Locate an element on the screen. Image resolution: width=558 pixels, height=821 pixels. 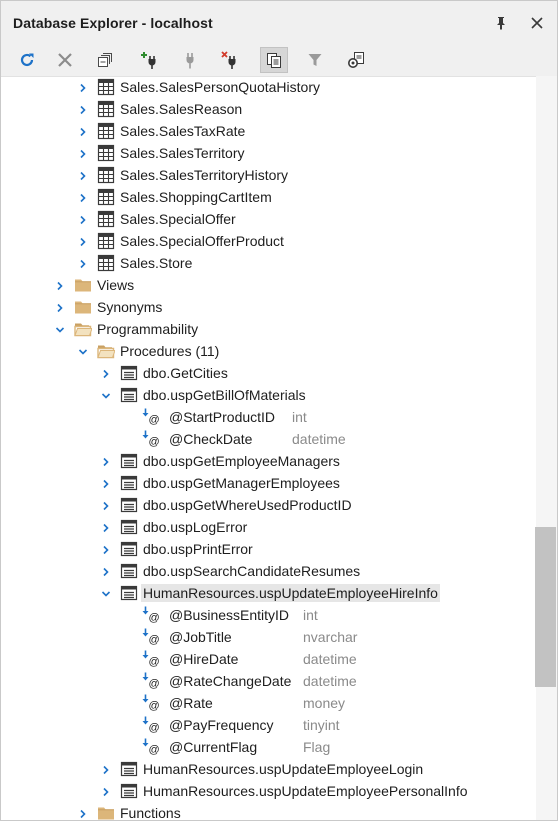
tree-item: Sales.SalesTaxRate is located at coordinates (268, 131).